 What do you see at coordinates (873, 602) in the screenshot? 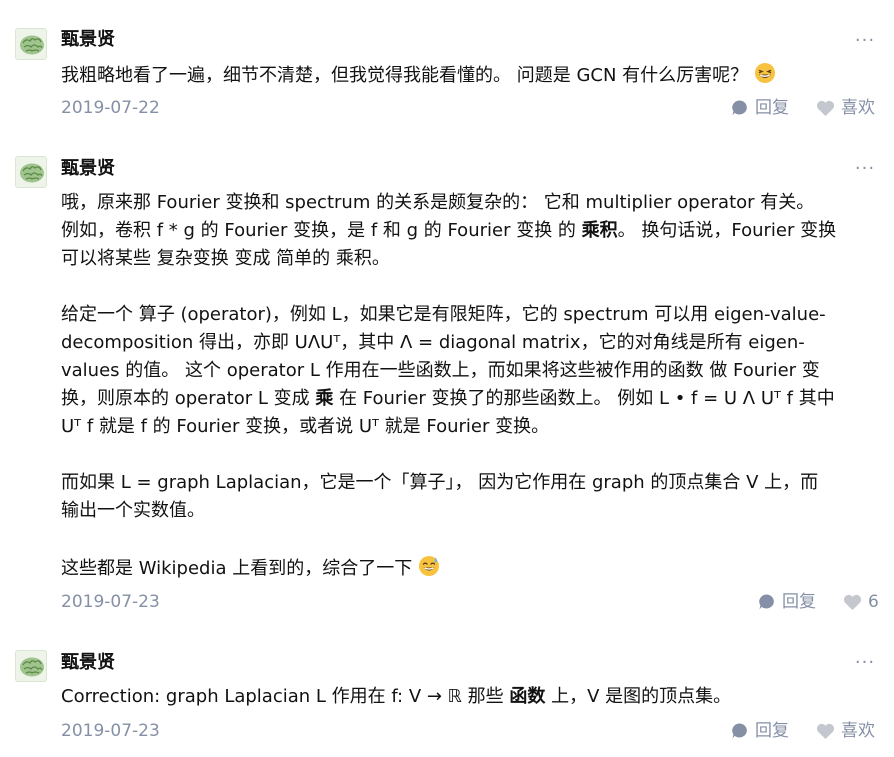
I see `like-count: 6` at bounding box center [873, 602].